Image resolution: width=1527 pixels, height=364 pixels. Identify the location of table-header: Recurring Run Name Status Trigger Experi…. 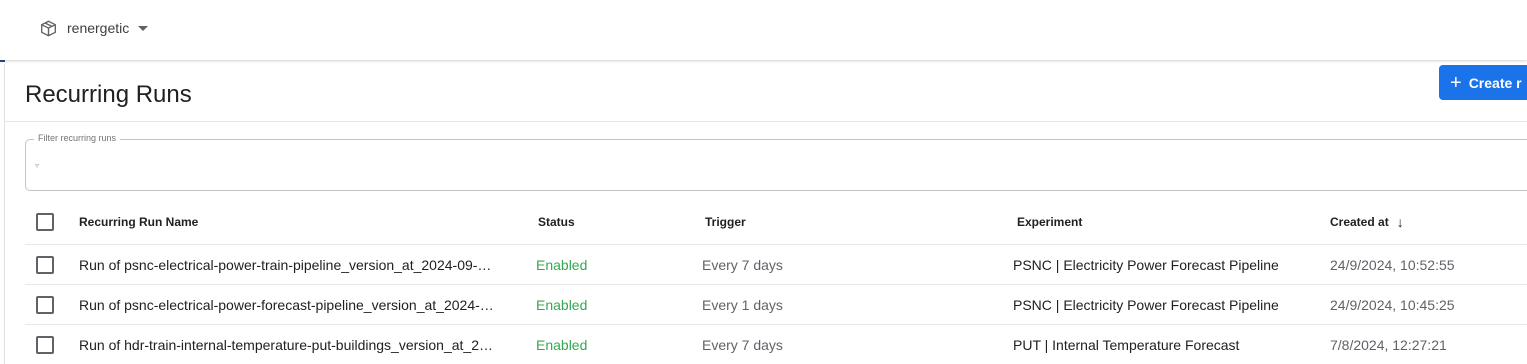
(776, 222).